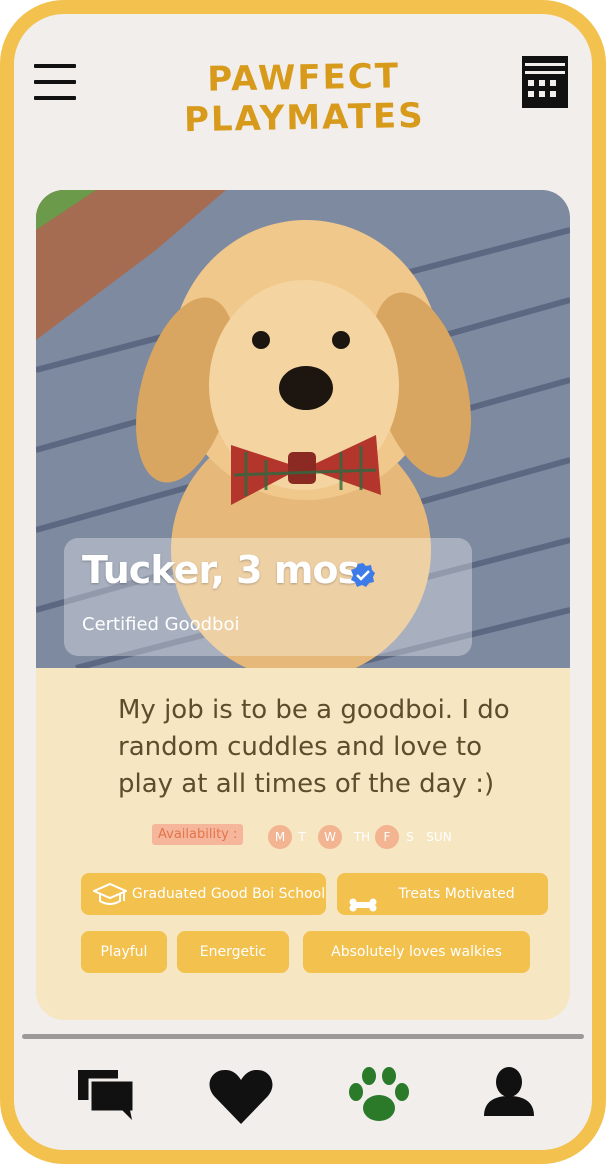  Describe the element at coordinates (110, 903) in the screenshot. I see `graduation-cap-icon` at that location.